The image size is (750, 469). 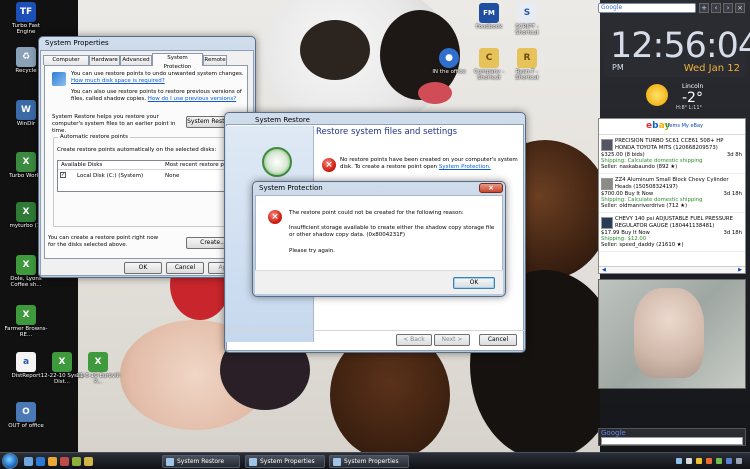 What do you see at coordinates (192, 99) in the screenshot?
I see `previous-versions-link: How do I use previous versions?` at bounding box center [192, 99].